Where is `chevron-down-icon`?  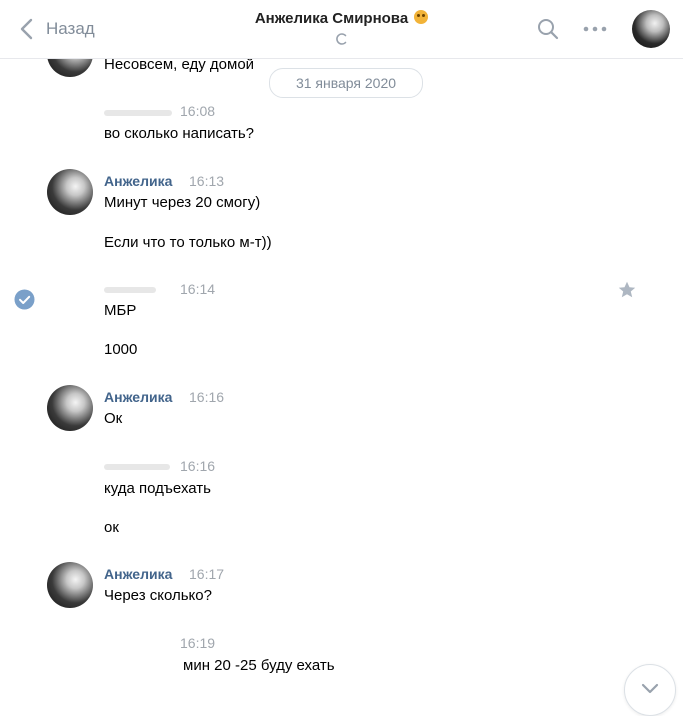
chevron-down-icon is located at coordinates (650, 688).